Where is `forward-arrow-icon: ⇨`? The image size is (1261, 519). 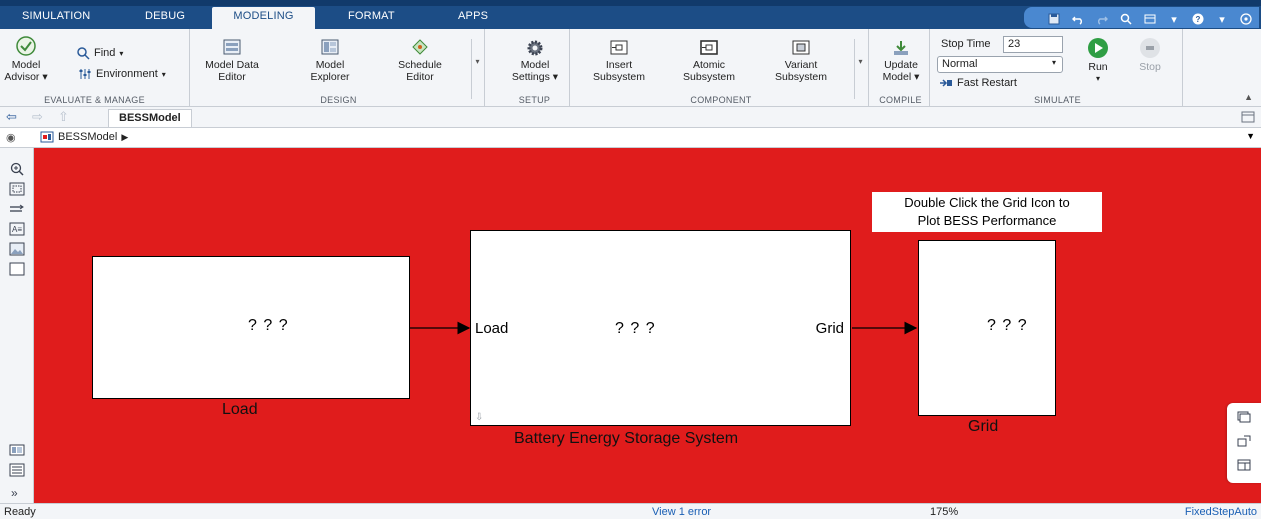 forward-arrow-icon: ⇨ is located at coordinates (37, 117).